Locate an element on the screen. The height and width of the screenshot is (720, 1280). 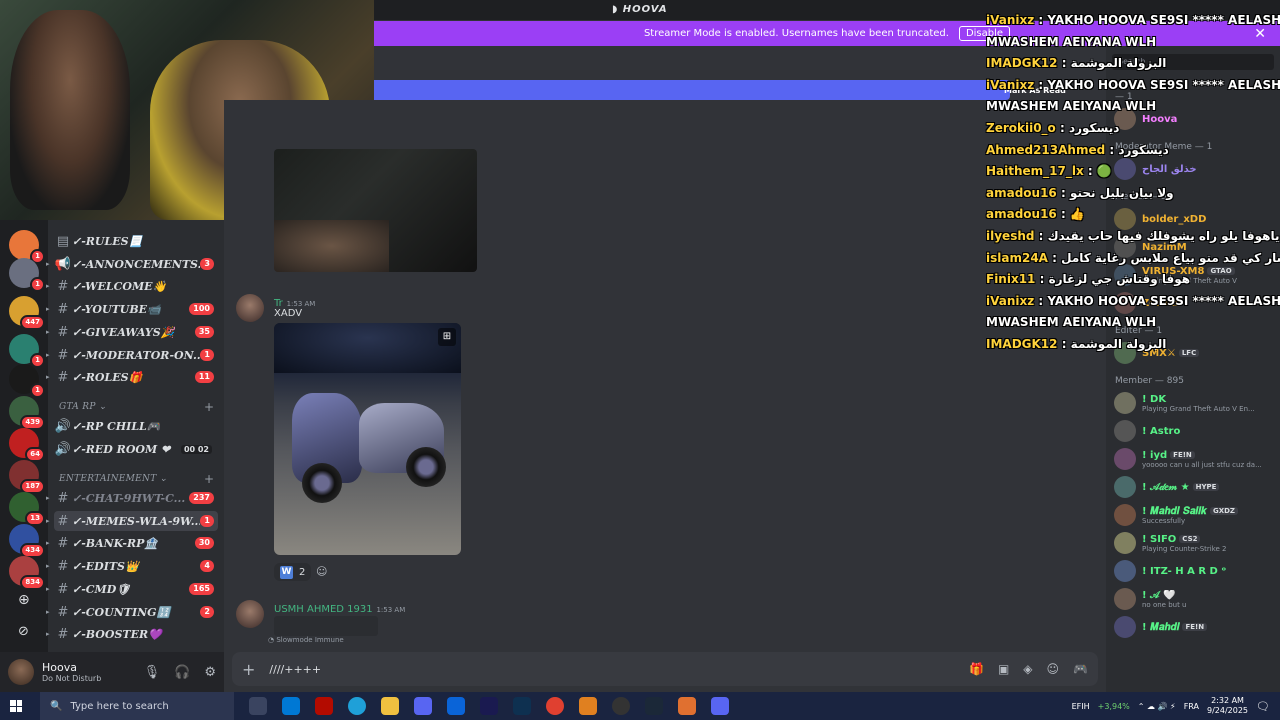
headphones-icon: 🎧 is located at coordinates (182, 672).